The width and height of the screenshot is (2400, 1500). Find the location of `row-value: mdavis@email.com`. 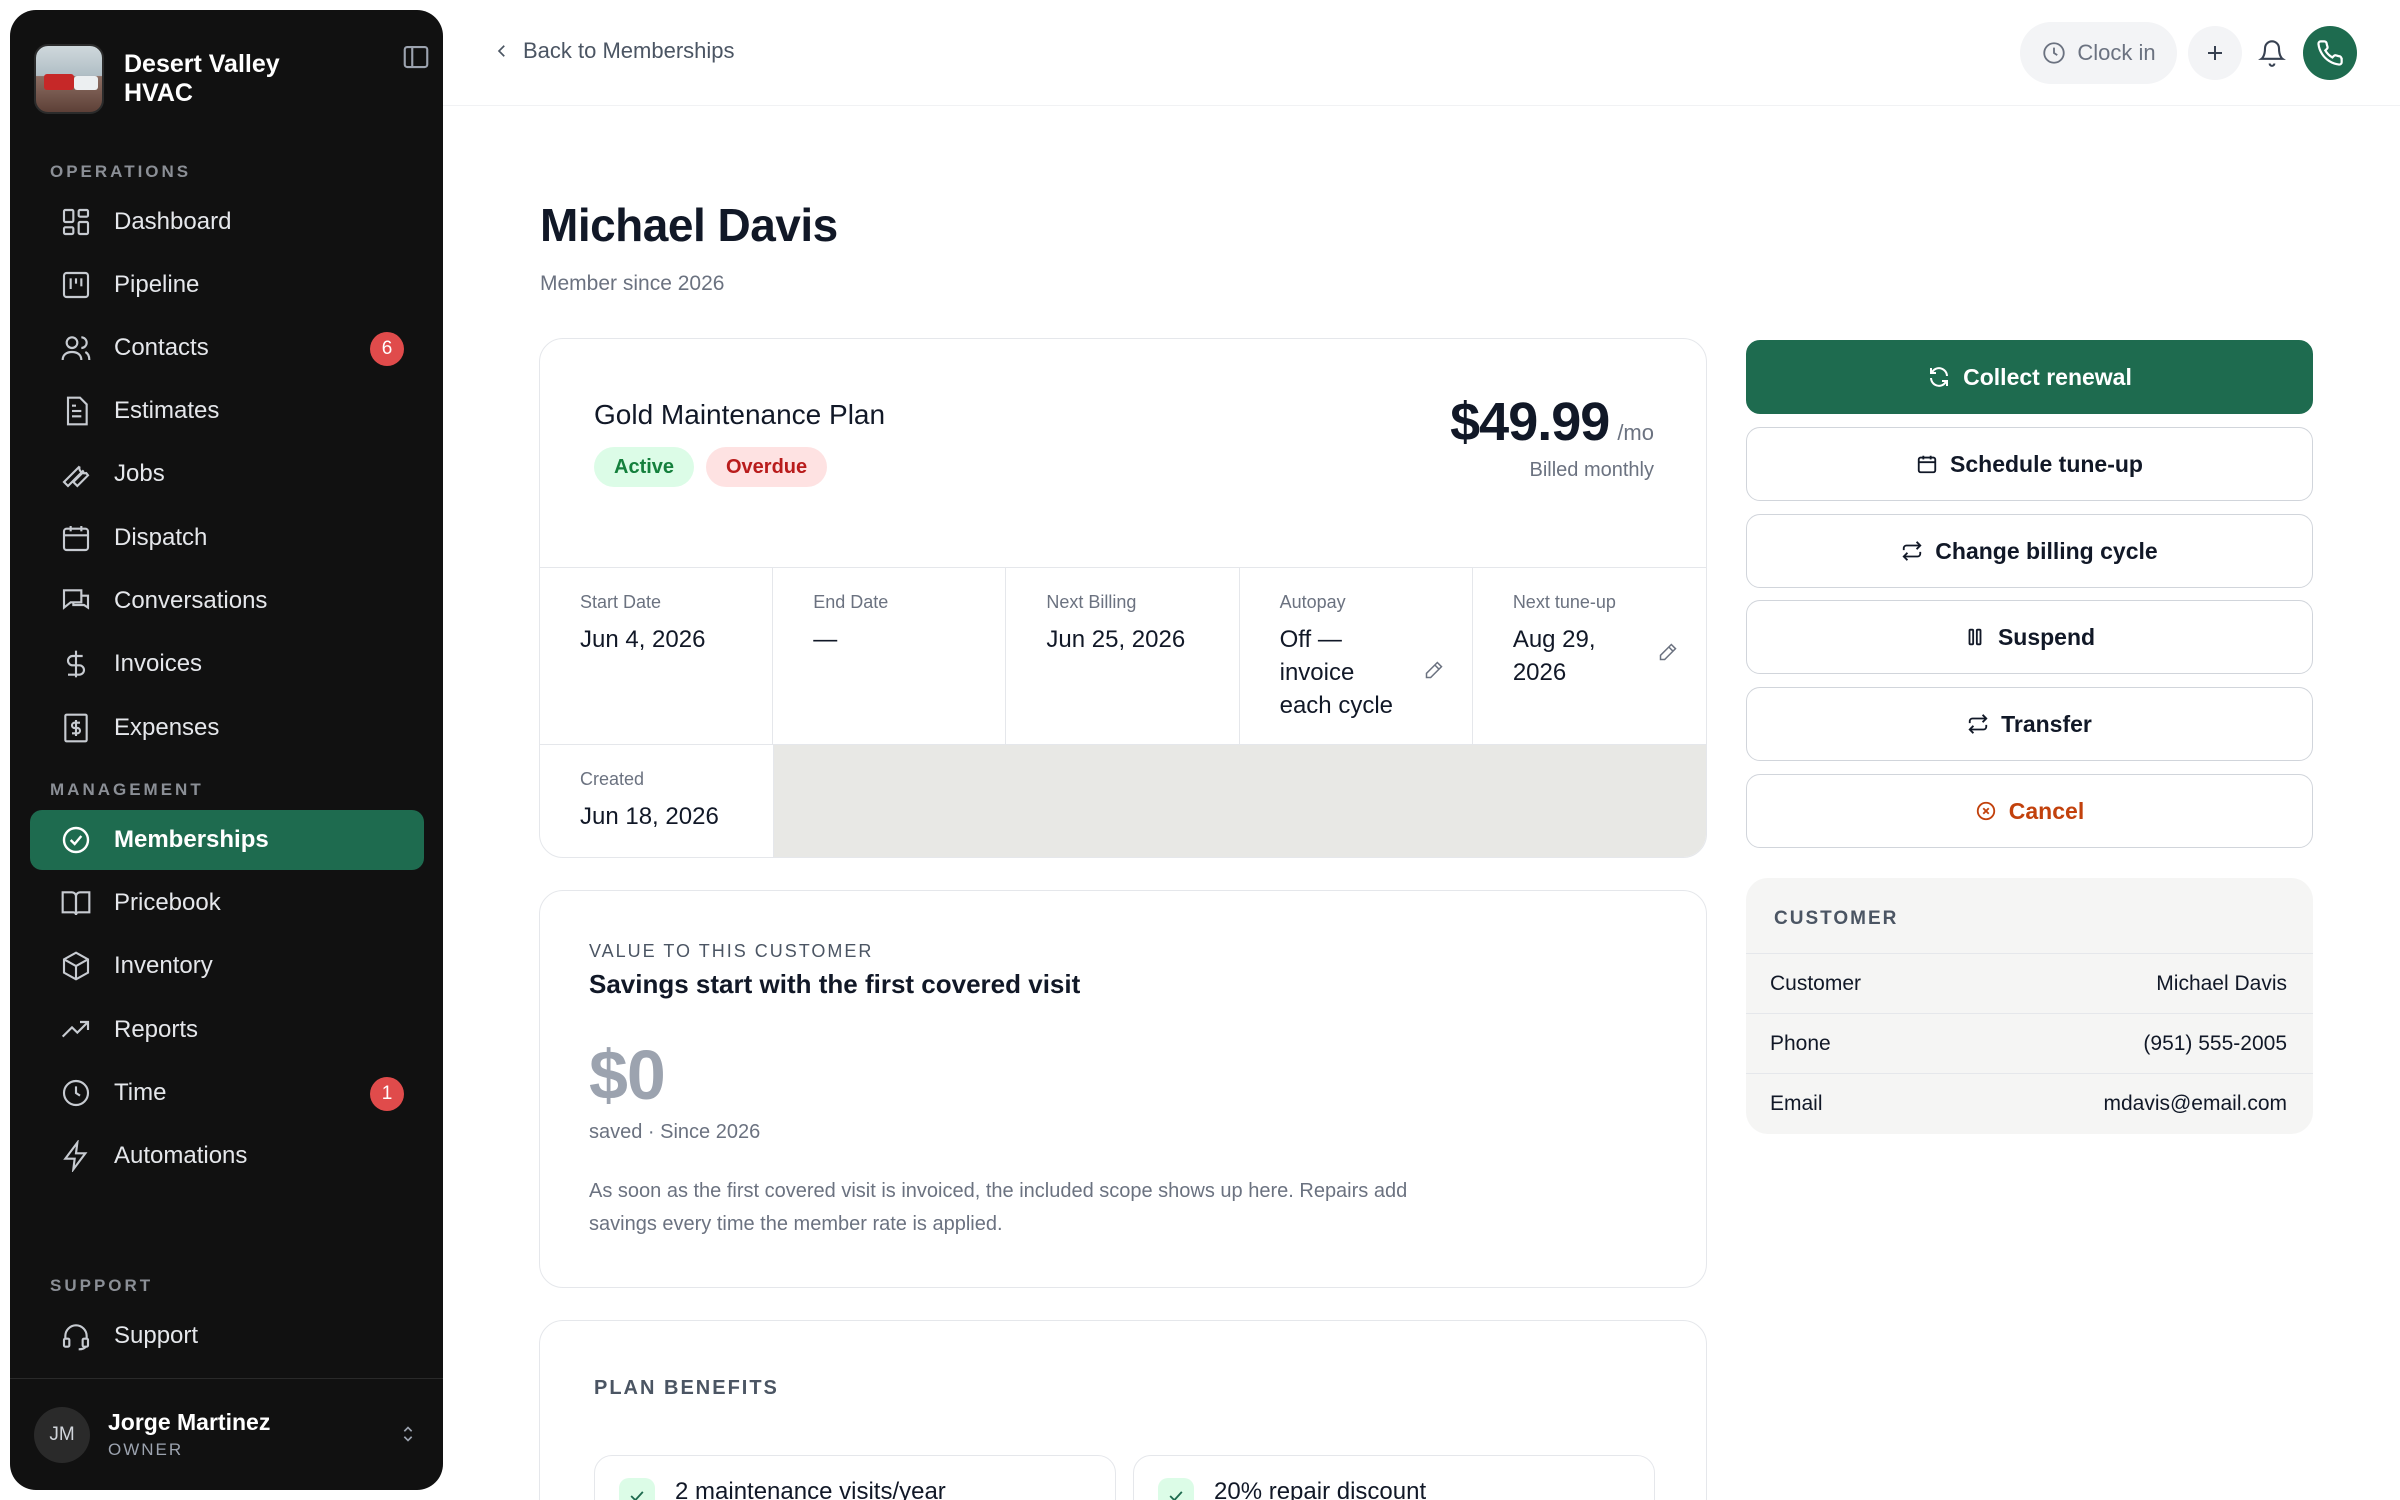

row-value: mdavis@email.com is located at coordinates (2195, 1104).